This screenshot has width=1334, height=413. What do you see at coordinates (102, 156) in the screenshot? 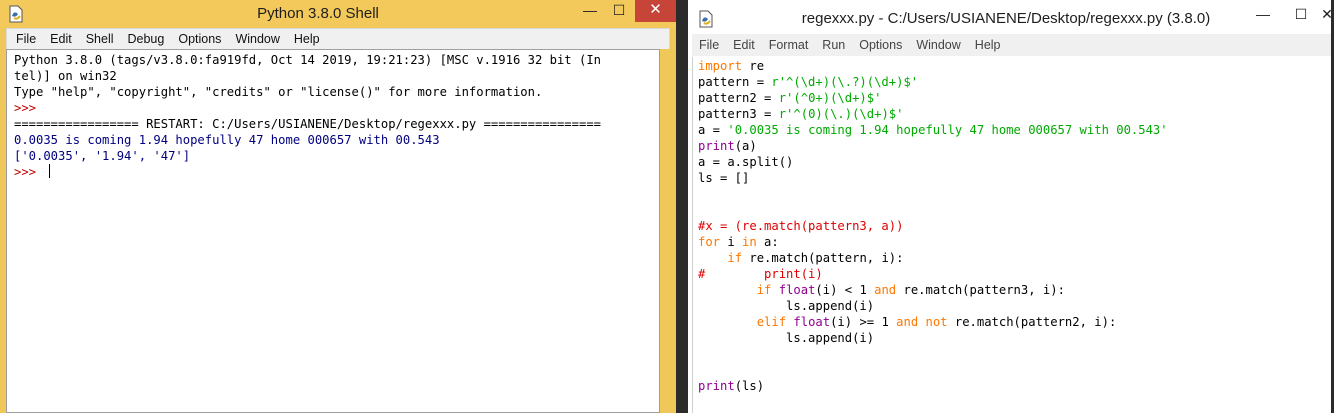
I see `output-line: ['0.0035', '1.94', '47']` at bounding box center [102, 156].